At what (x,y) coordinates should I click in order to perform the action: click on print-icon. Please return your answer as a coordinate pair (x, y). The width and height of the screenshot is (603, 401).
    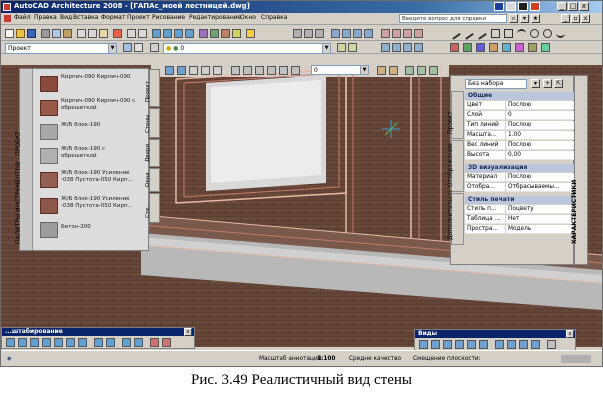
    Looking at the image, I should click on (45, 33).